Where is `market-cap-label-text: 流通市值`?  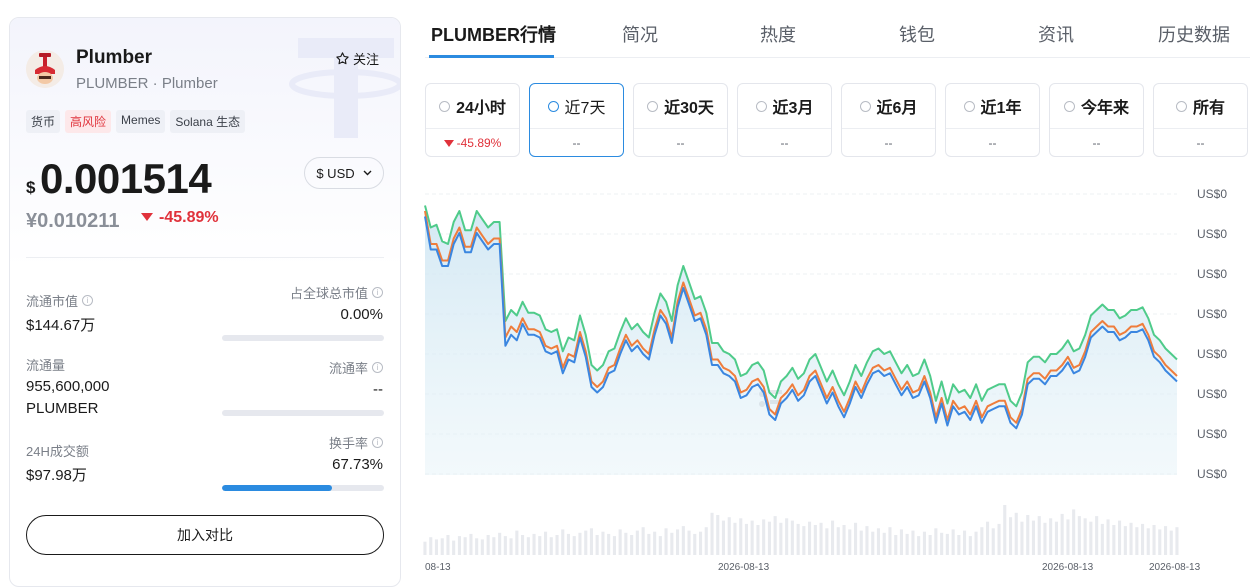
market-cap-label-text: 流通市值 is located at coordinates (52, 301).